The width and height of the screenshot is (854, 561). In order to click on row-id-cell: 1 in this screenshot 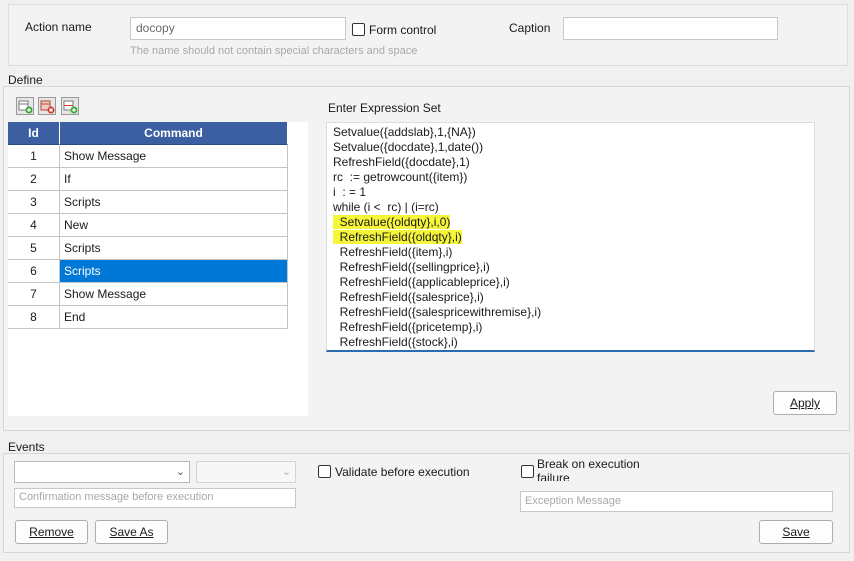, I will do `click(34, 156)`.